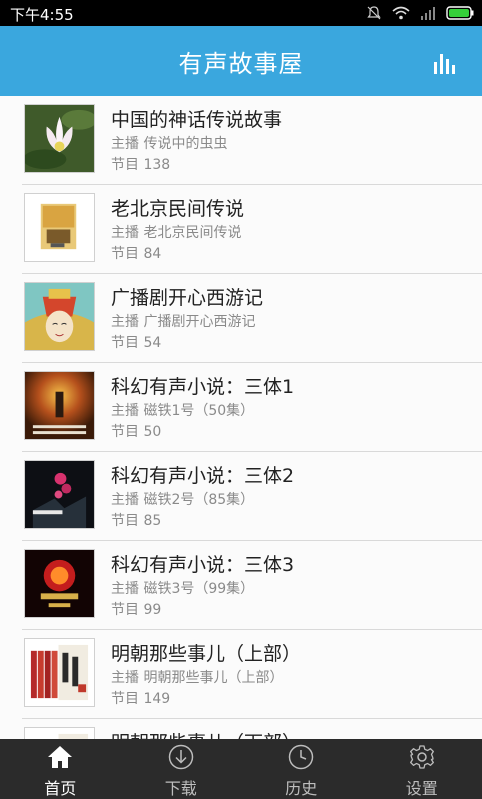  What do you see at coordinates (180, 788) in the screenshot?
I see `tab-label: 下载` at bounding box center [180, 788].